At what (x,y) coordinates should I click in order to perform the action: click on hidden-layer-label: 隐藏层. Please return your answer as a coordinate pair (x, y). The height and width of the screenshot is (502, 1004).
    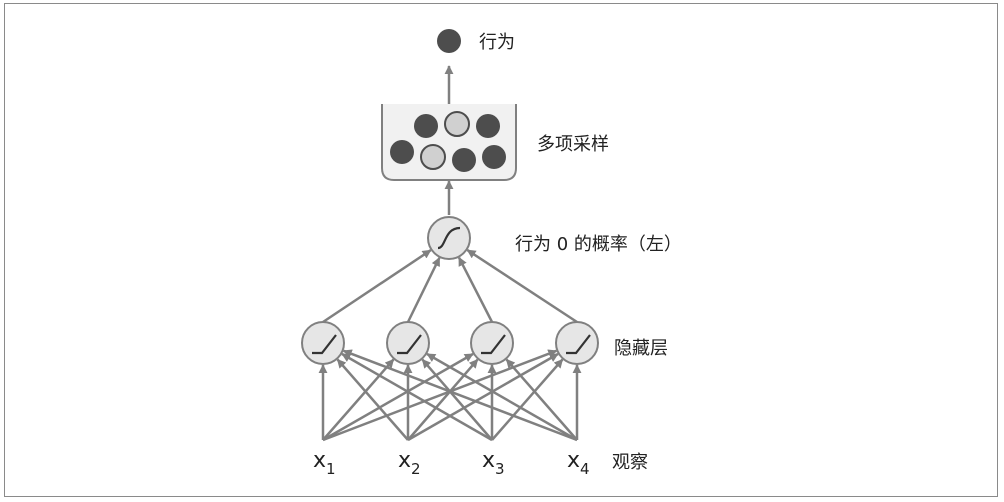
    Looking at the image, I should click on (641, 348).